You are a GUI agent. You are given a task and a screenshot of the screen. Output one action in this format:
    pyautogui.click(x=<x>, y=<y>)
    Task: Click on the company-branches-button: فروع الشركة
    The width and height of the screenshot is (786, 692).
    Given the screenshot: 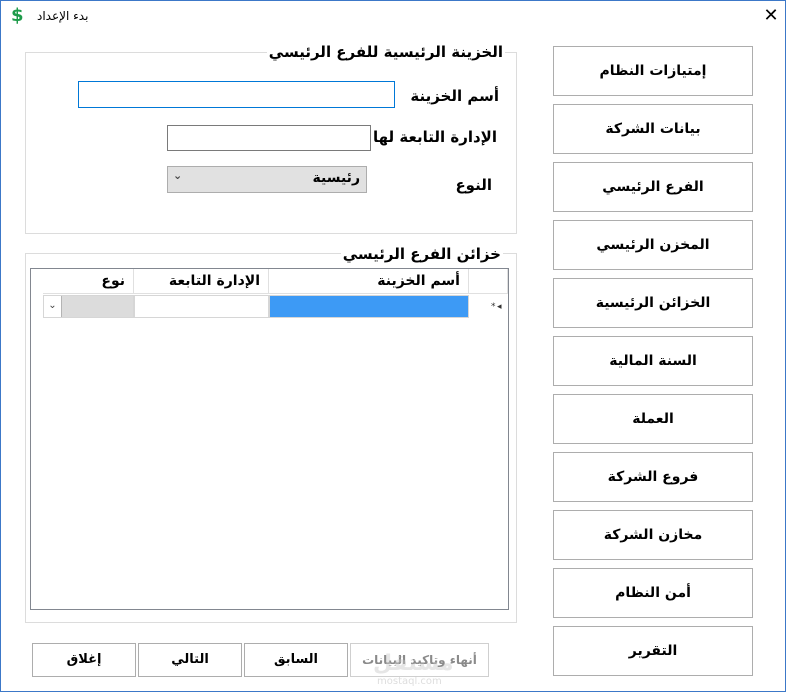 What is the action you would take?
    pyautogui.click(x=653, y=477)
    